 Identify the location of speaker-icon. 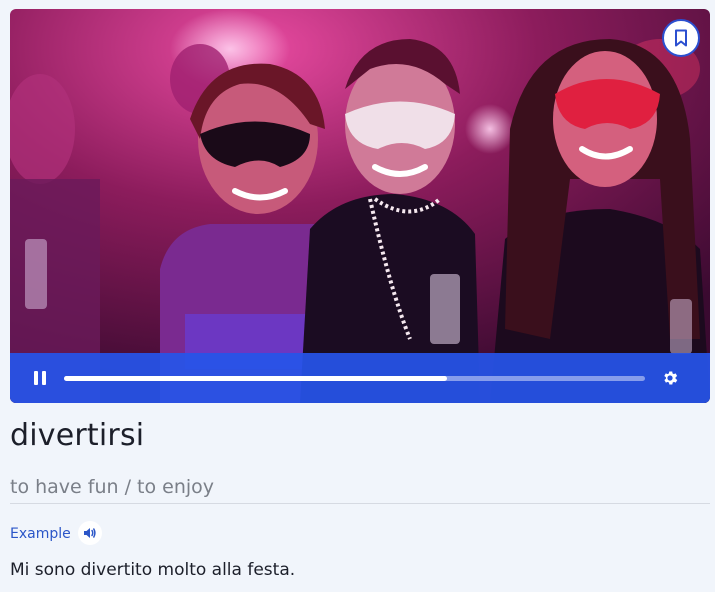
(90, 533).